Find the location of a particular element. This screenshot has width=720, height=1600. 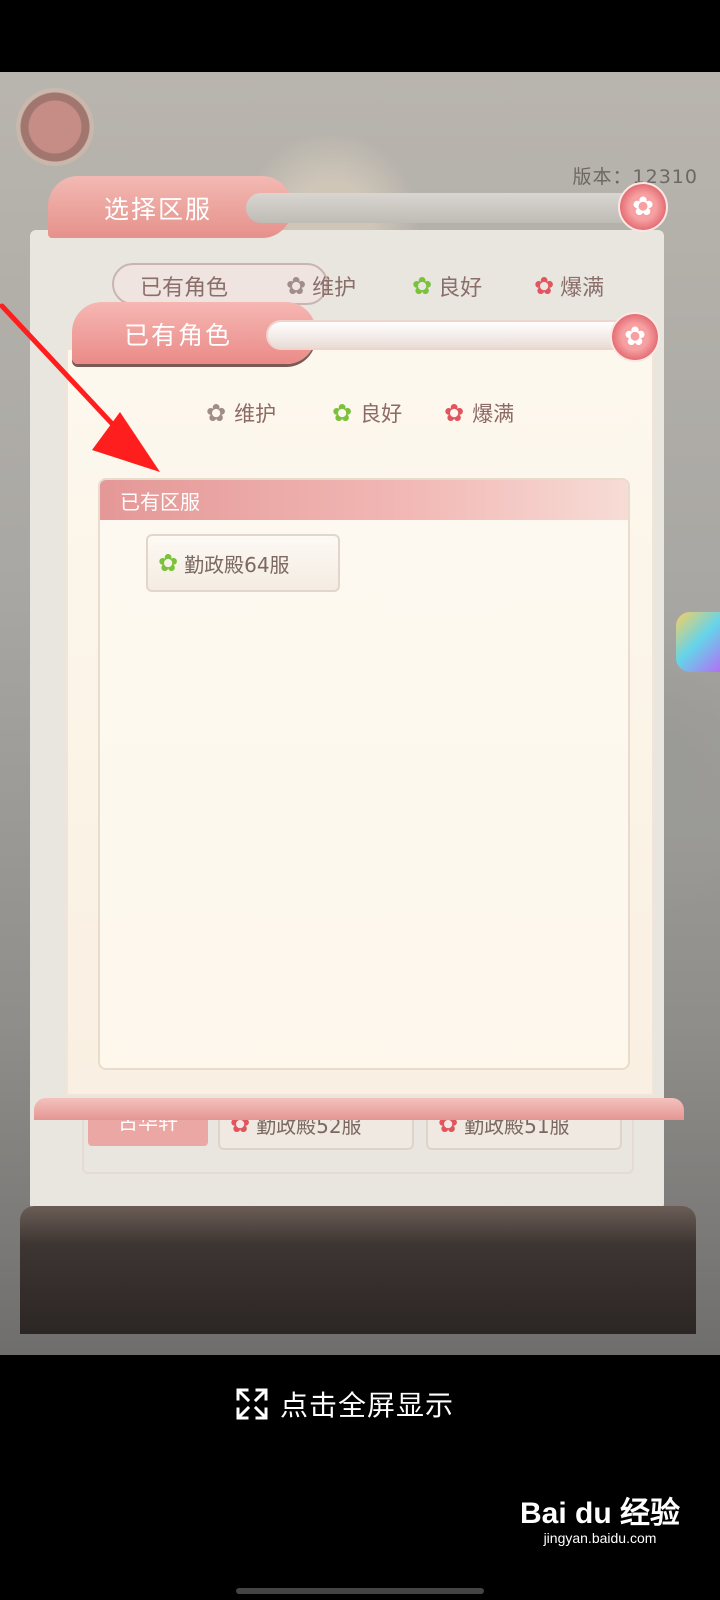

owned-servers-header: 已有区服 is located at coordinates (364, 500).